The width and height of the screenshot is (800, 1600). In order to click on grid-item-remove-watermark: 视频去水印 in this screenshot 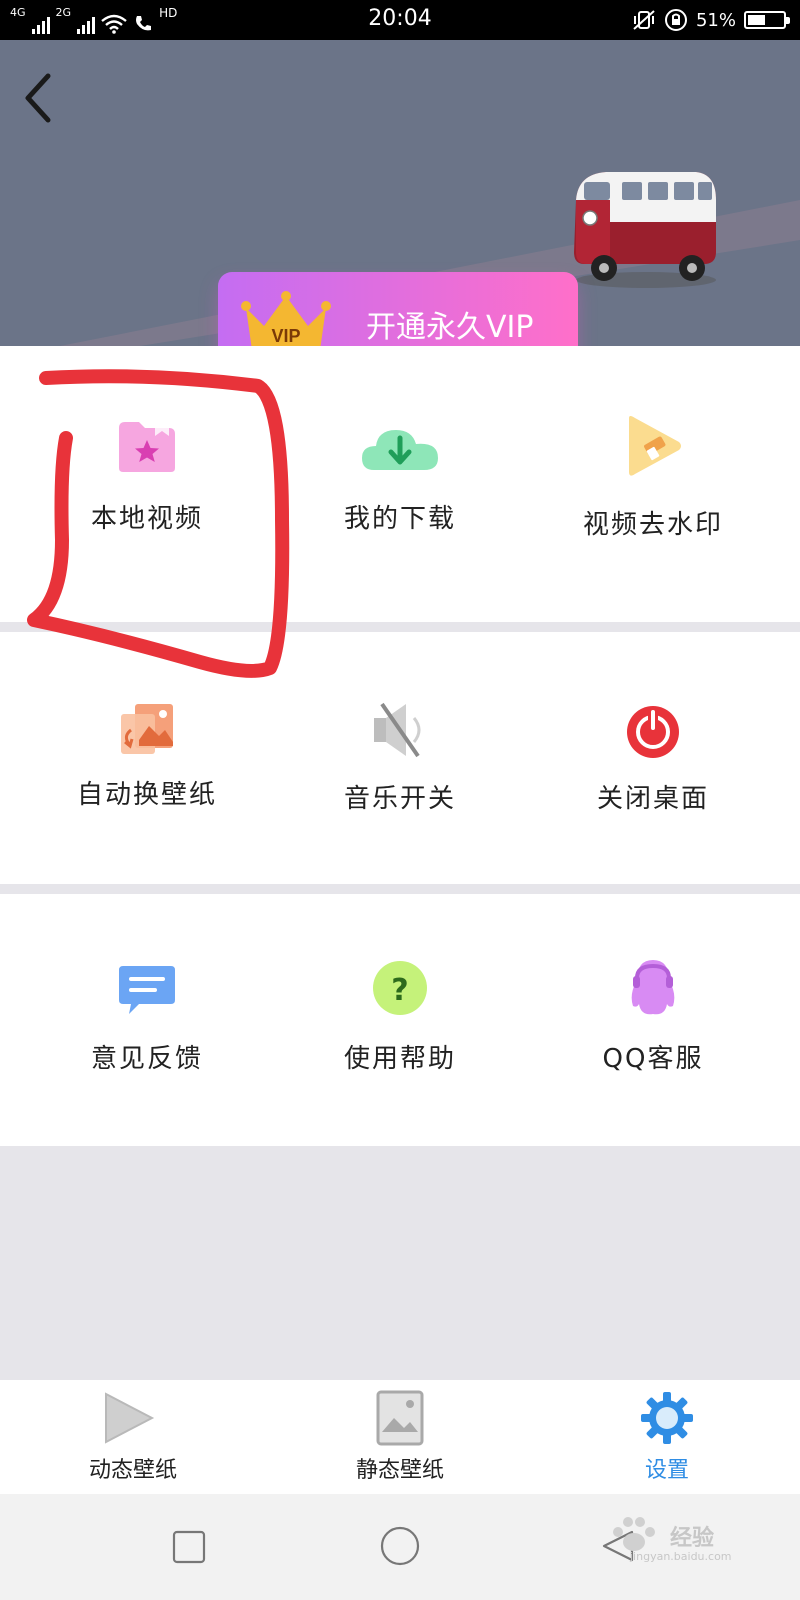, I will do `click(653, 484)`.